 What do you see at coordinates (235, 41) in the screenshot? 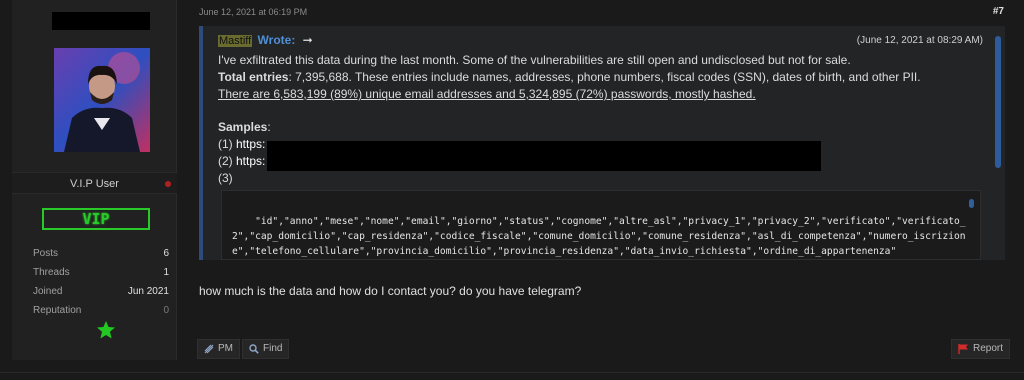
I see `quote-author: Mastiff` at bounding box center [235, 41].